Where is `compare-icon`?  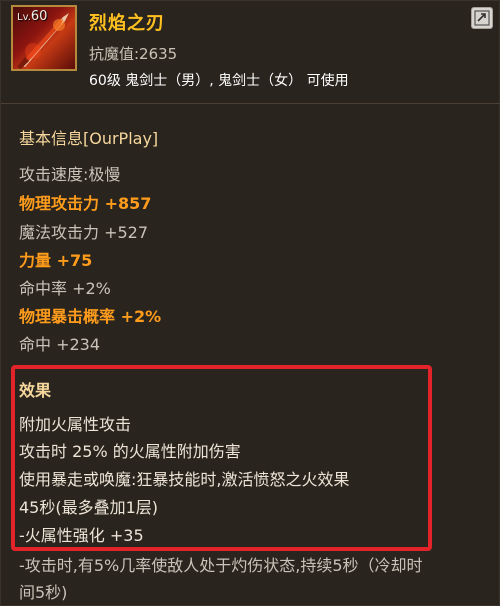
compare-icon is located at coordinates (482, 18).